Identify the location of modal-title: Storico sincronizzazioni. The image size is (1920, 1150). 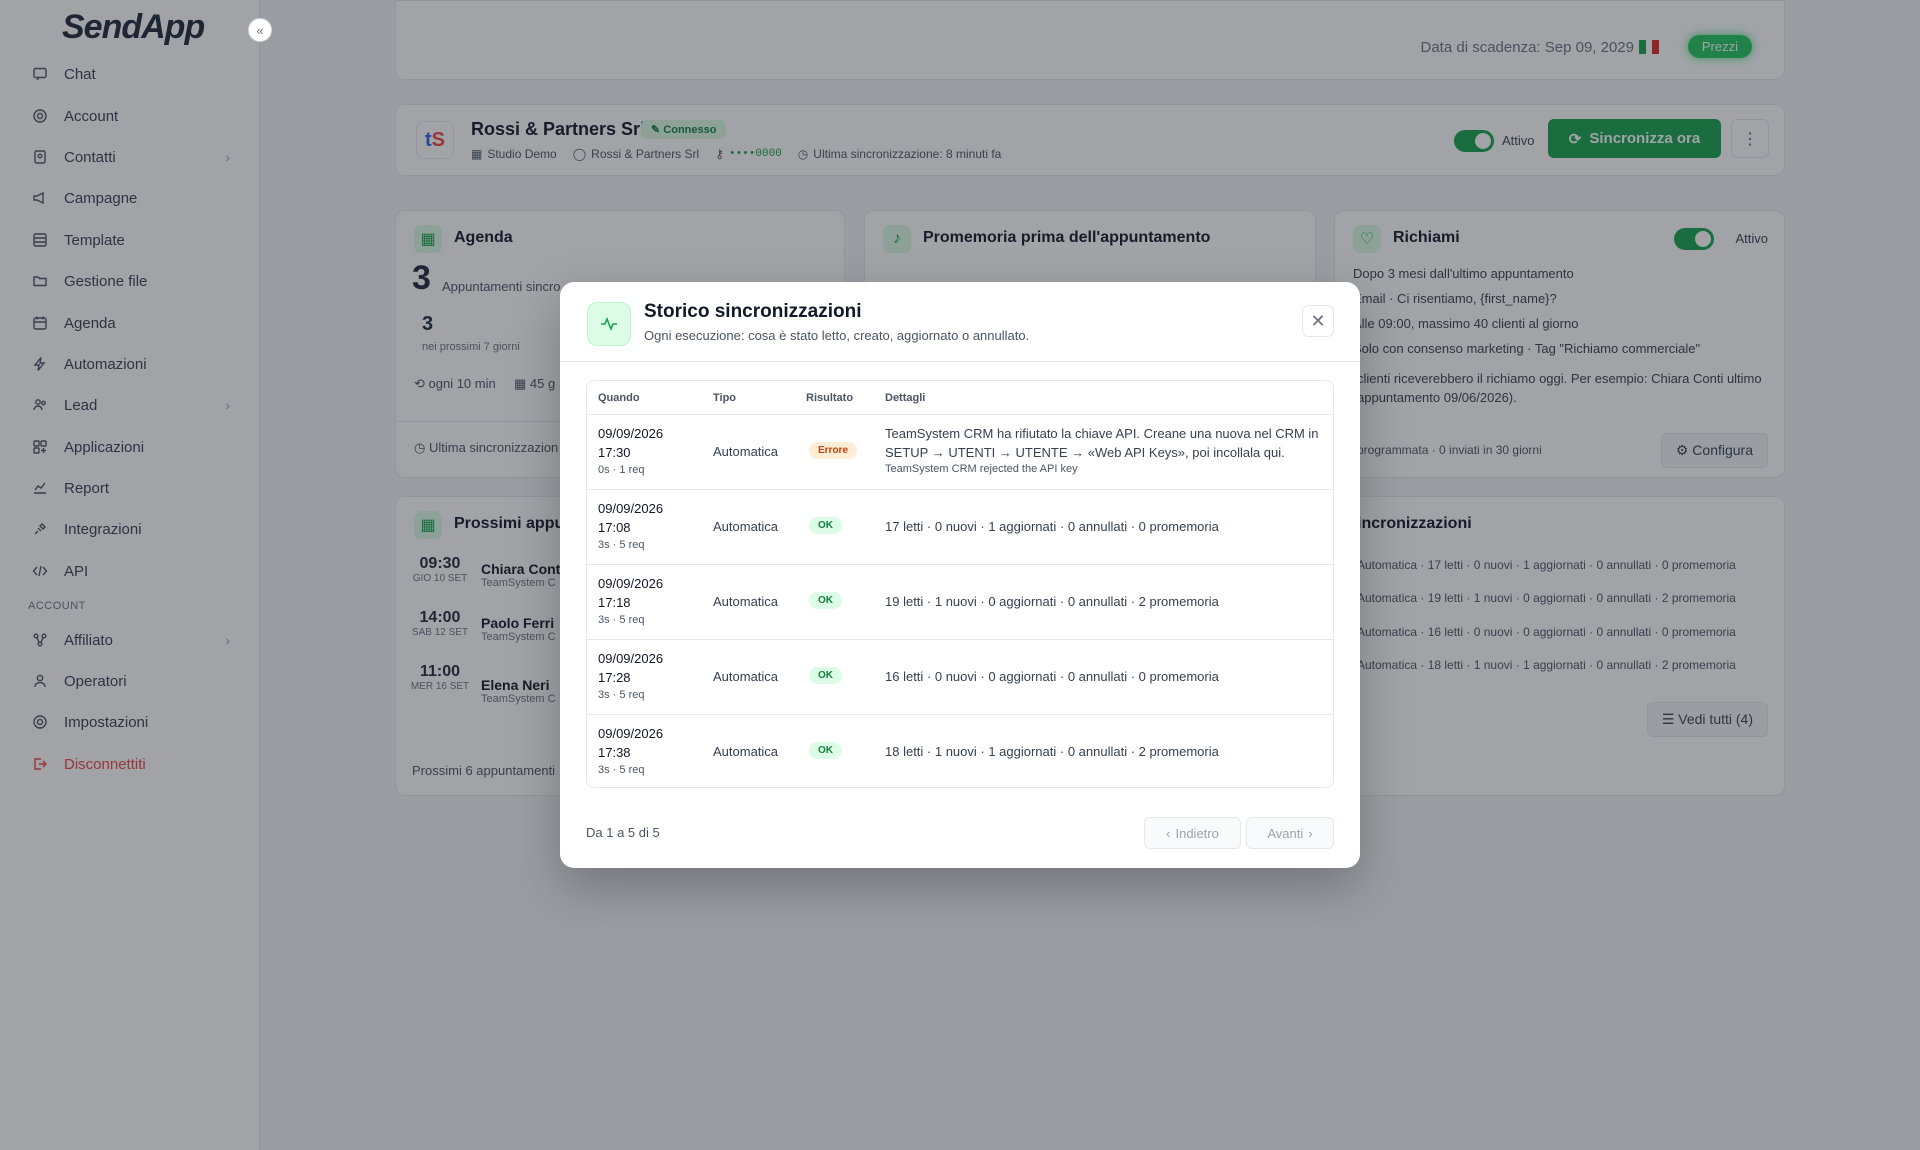
(753, 311).